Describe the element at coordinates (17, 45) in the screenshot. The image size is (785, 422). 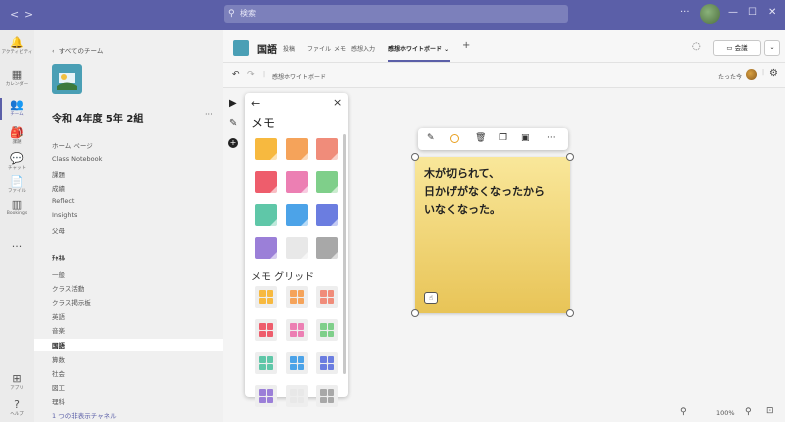
I see `rail-activity: 🔔 アクティビティ` at that location.